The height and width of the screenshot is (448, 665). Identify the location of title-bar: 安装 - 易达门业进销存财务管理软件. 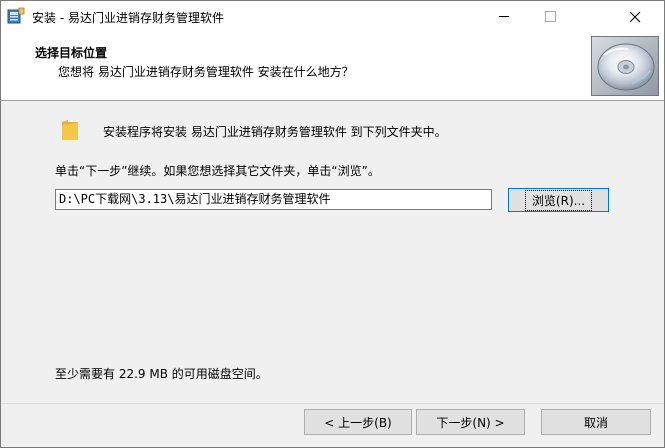
(332, 16).